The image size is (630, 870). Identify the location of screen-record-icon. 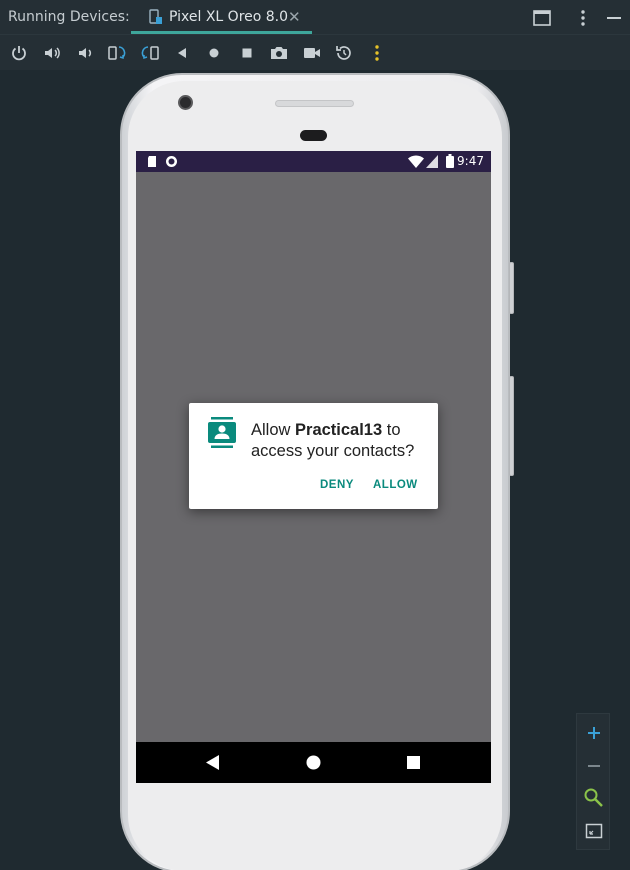
(312, 53).